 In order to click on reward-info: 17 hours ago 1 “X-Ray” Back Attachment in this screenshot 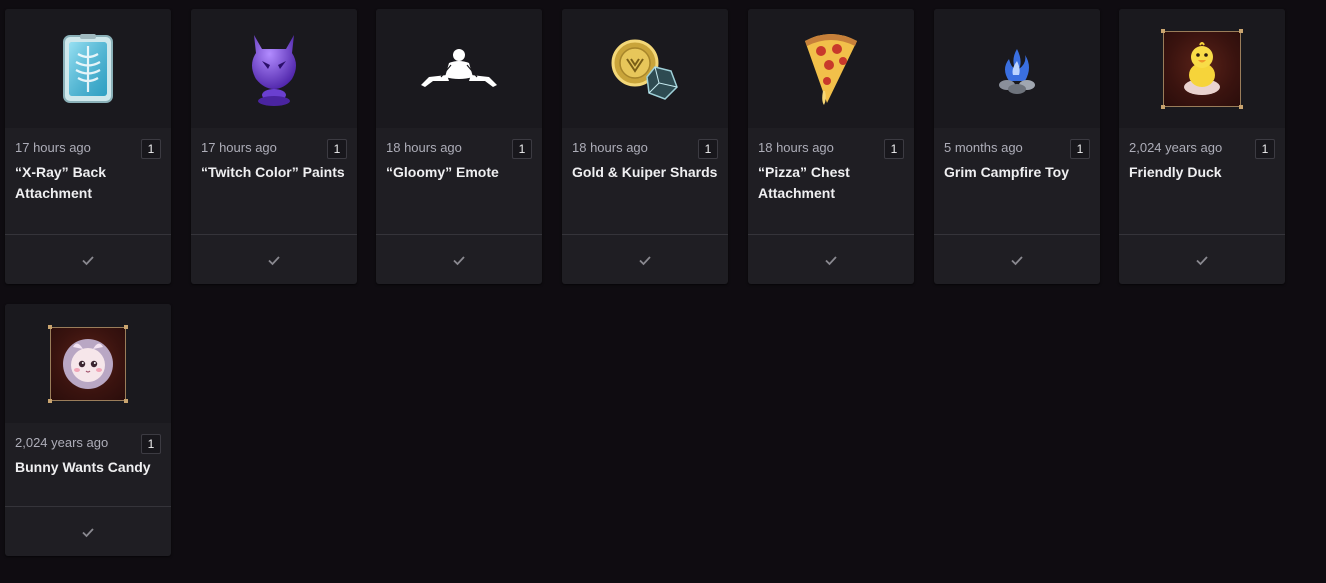, I will do `click(88, 166)`.